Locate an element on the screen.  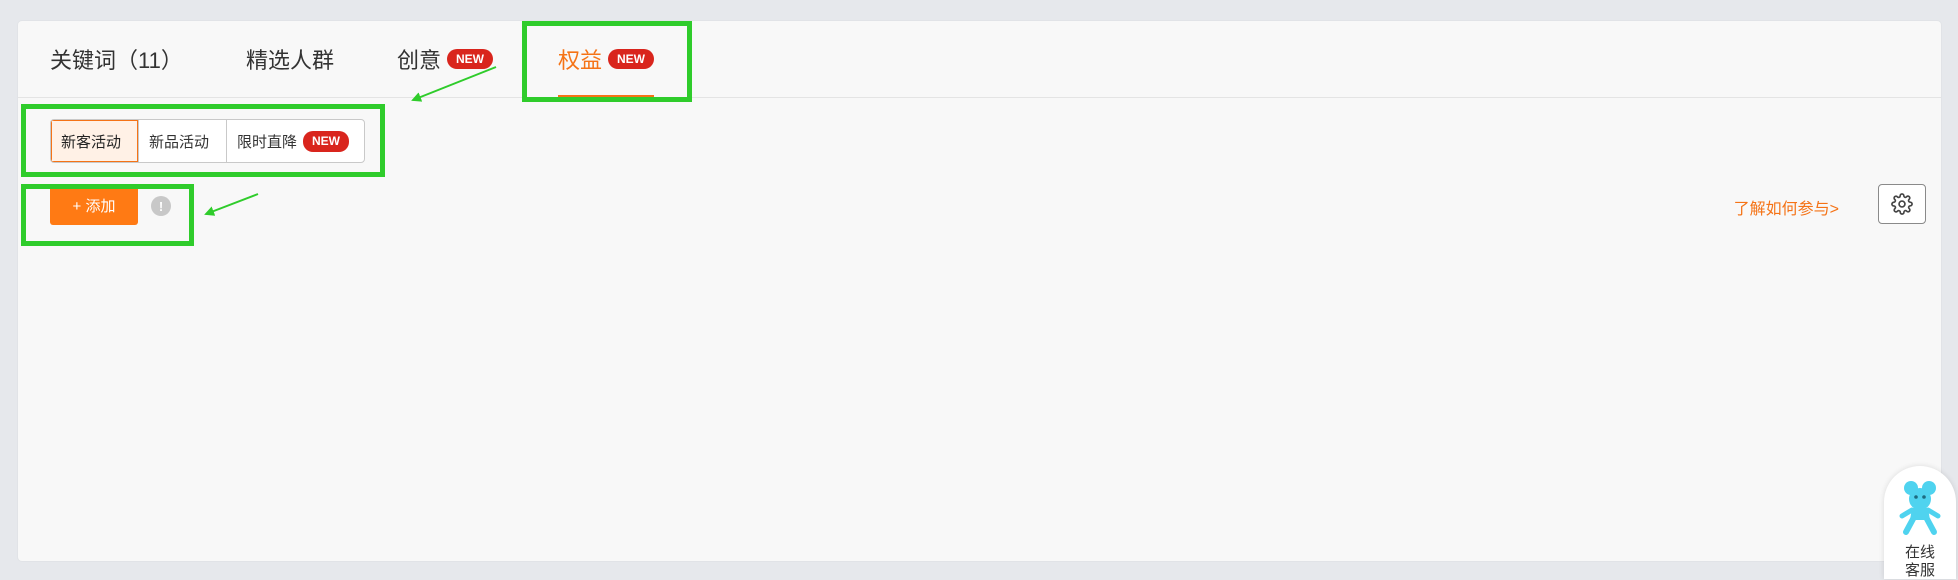
tab-audience-label: 精选人群 is located at coordinates (290, 60).